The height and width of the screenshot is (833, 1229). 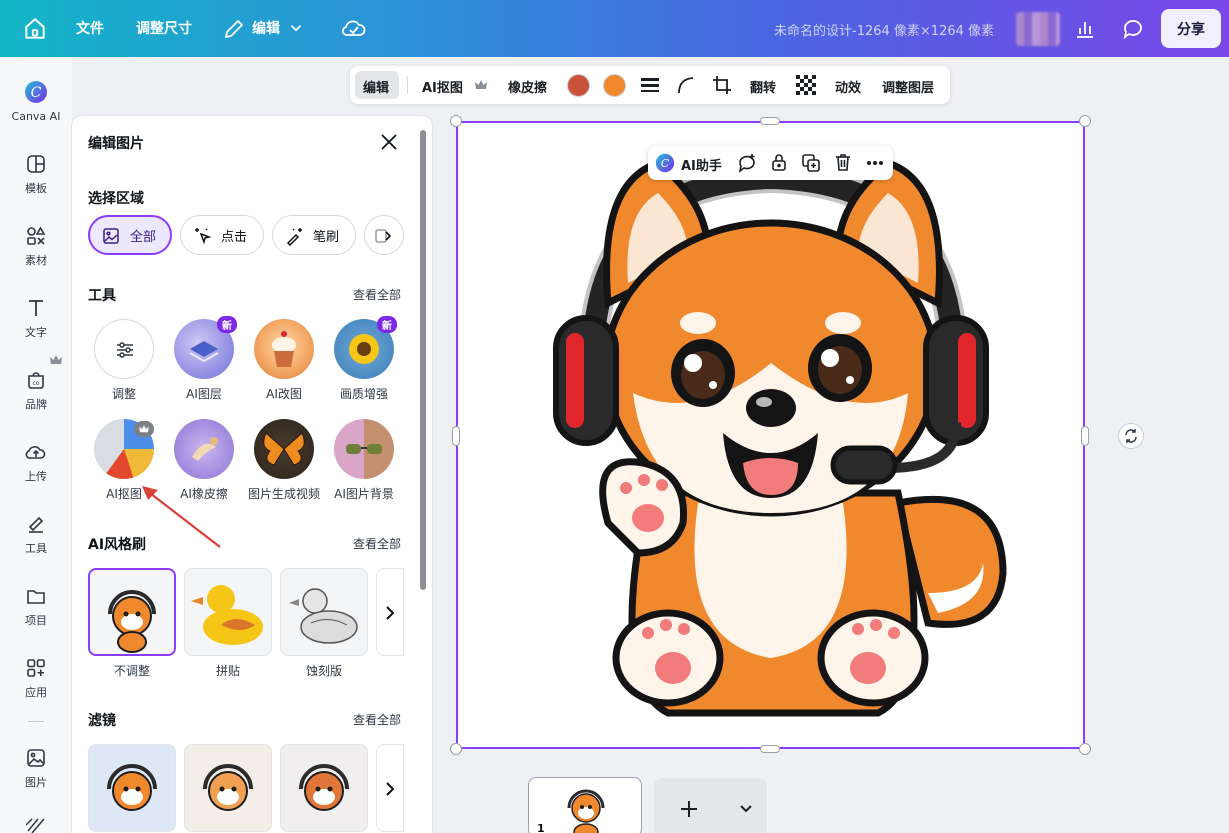 I want to click on tool-label: AI改图, so click(x=284, y=394).